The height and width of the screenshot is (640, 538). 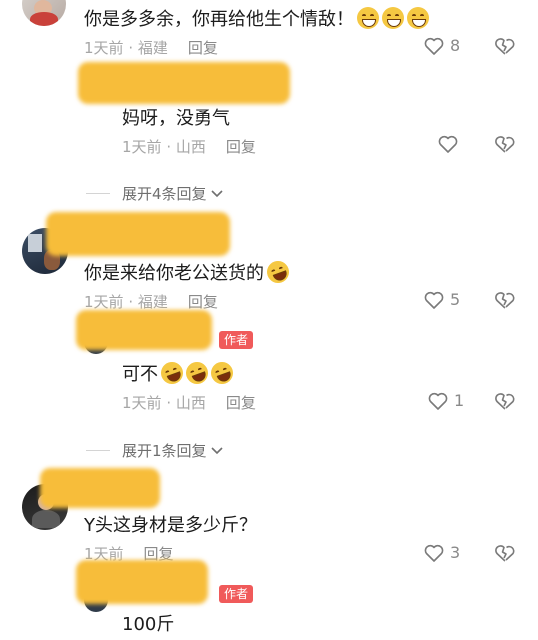 I want to click on like-button: 1, so click(x=446, y=400).